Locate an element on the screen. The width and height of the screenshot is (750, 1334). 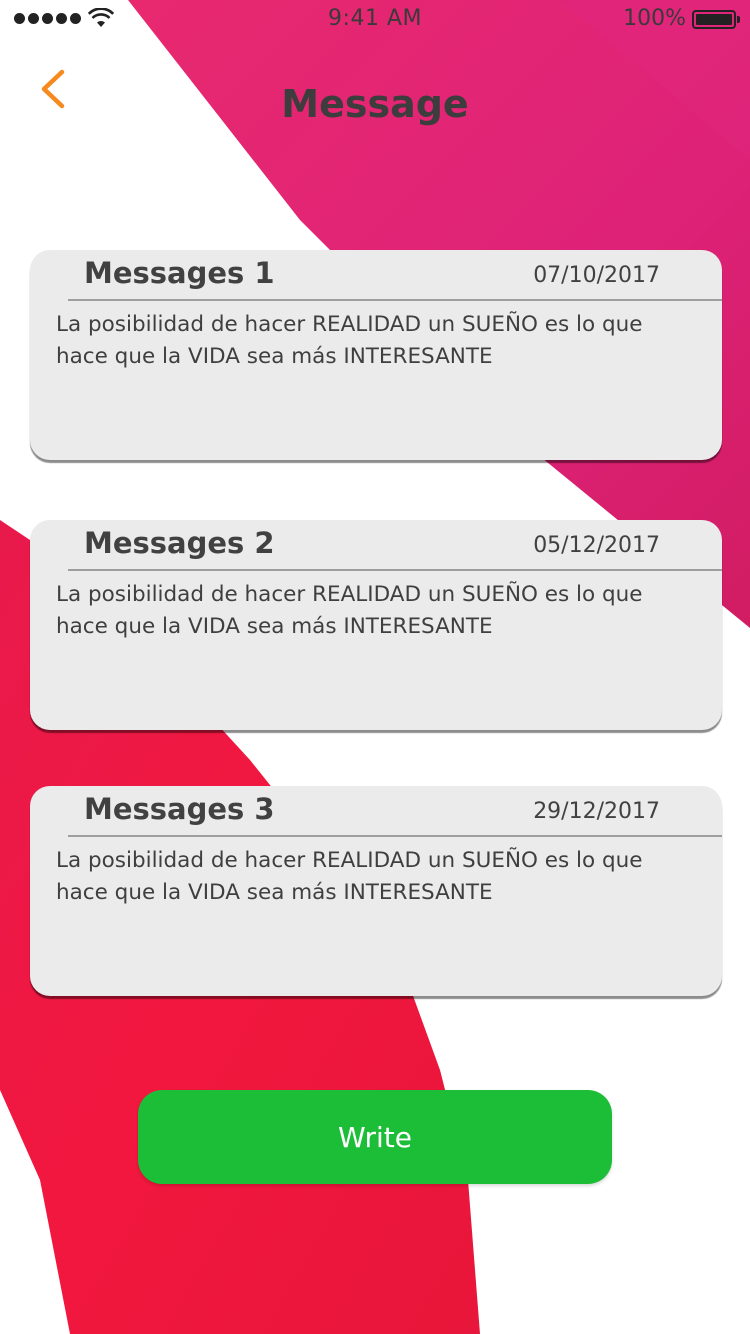
write-button: Write is located at coordinates (375, 1137).